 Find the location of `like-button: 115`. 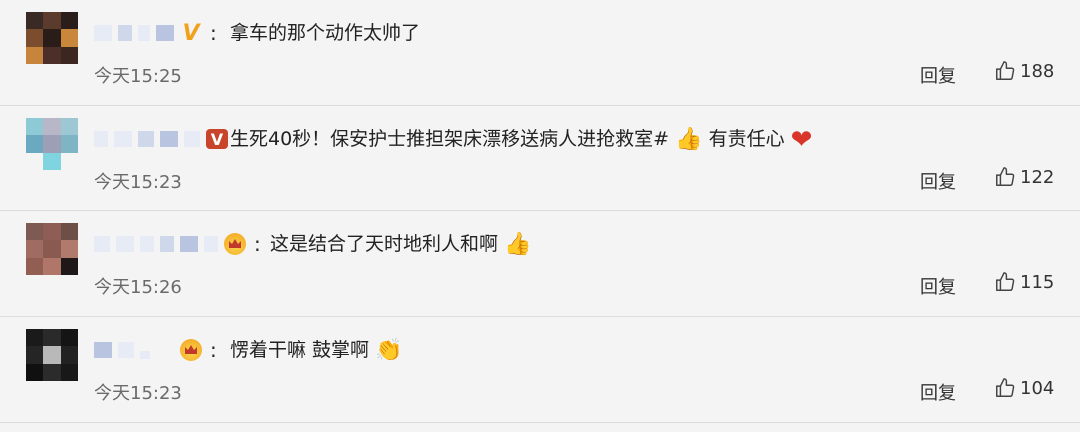

like-button: 115 is located at coordinates (1024, 282).